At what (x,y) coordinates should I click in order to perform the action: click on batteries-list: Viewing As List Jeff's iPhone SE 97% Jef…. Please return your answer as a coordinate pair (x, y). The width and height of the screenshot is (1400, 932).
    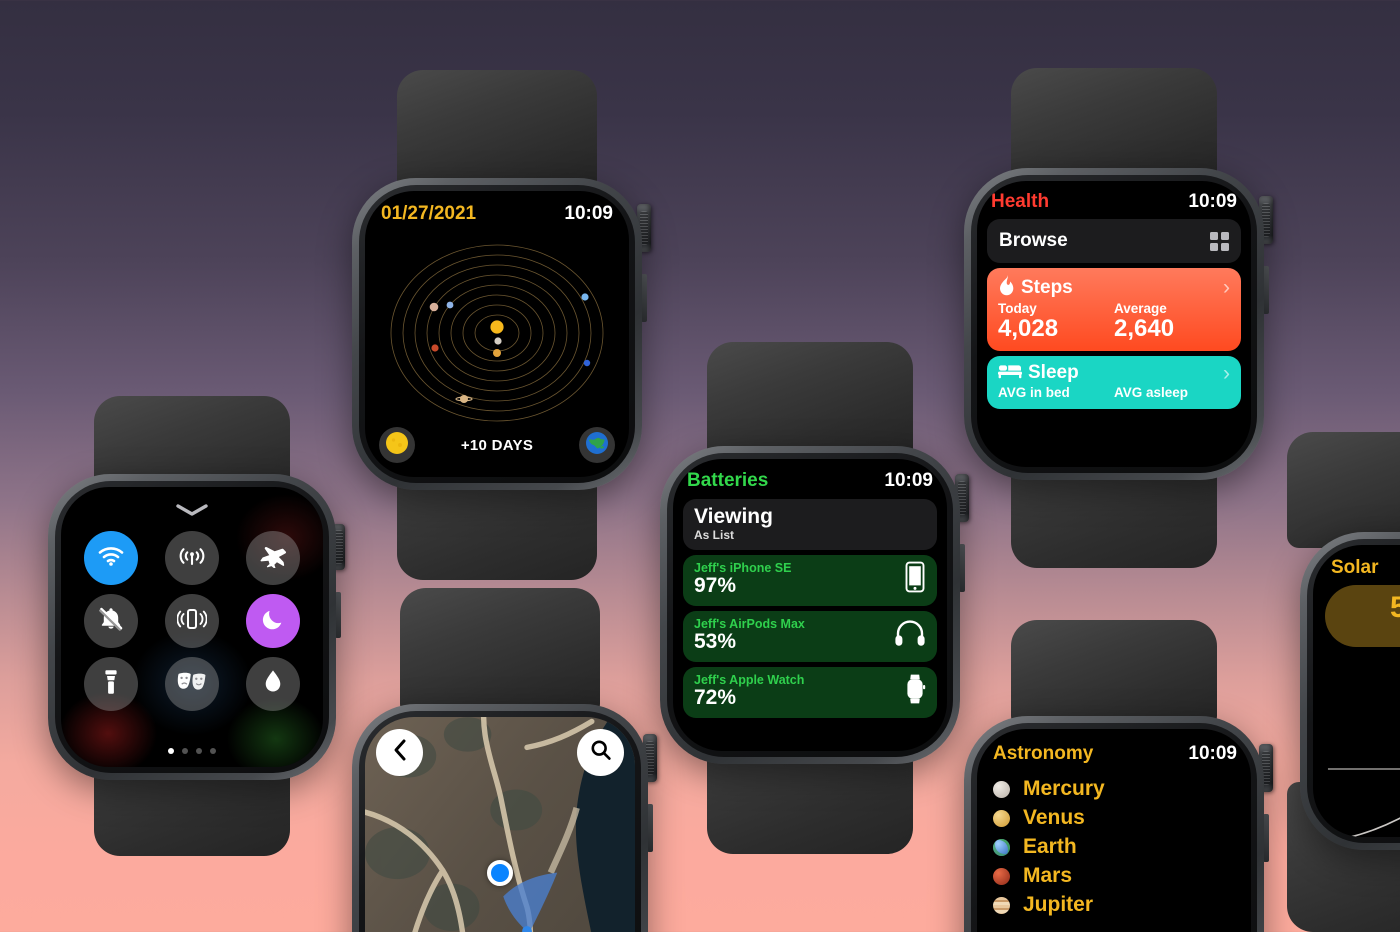
    Looking at the image, I should click on (810, 608).